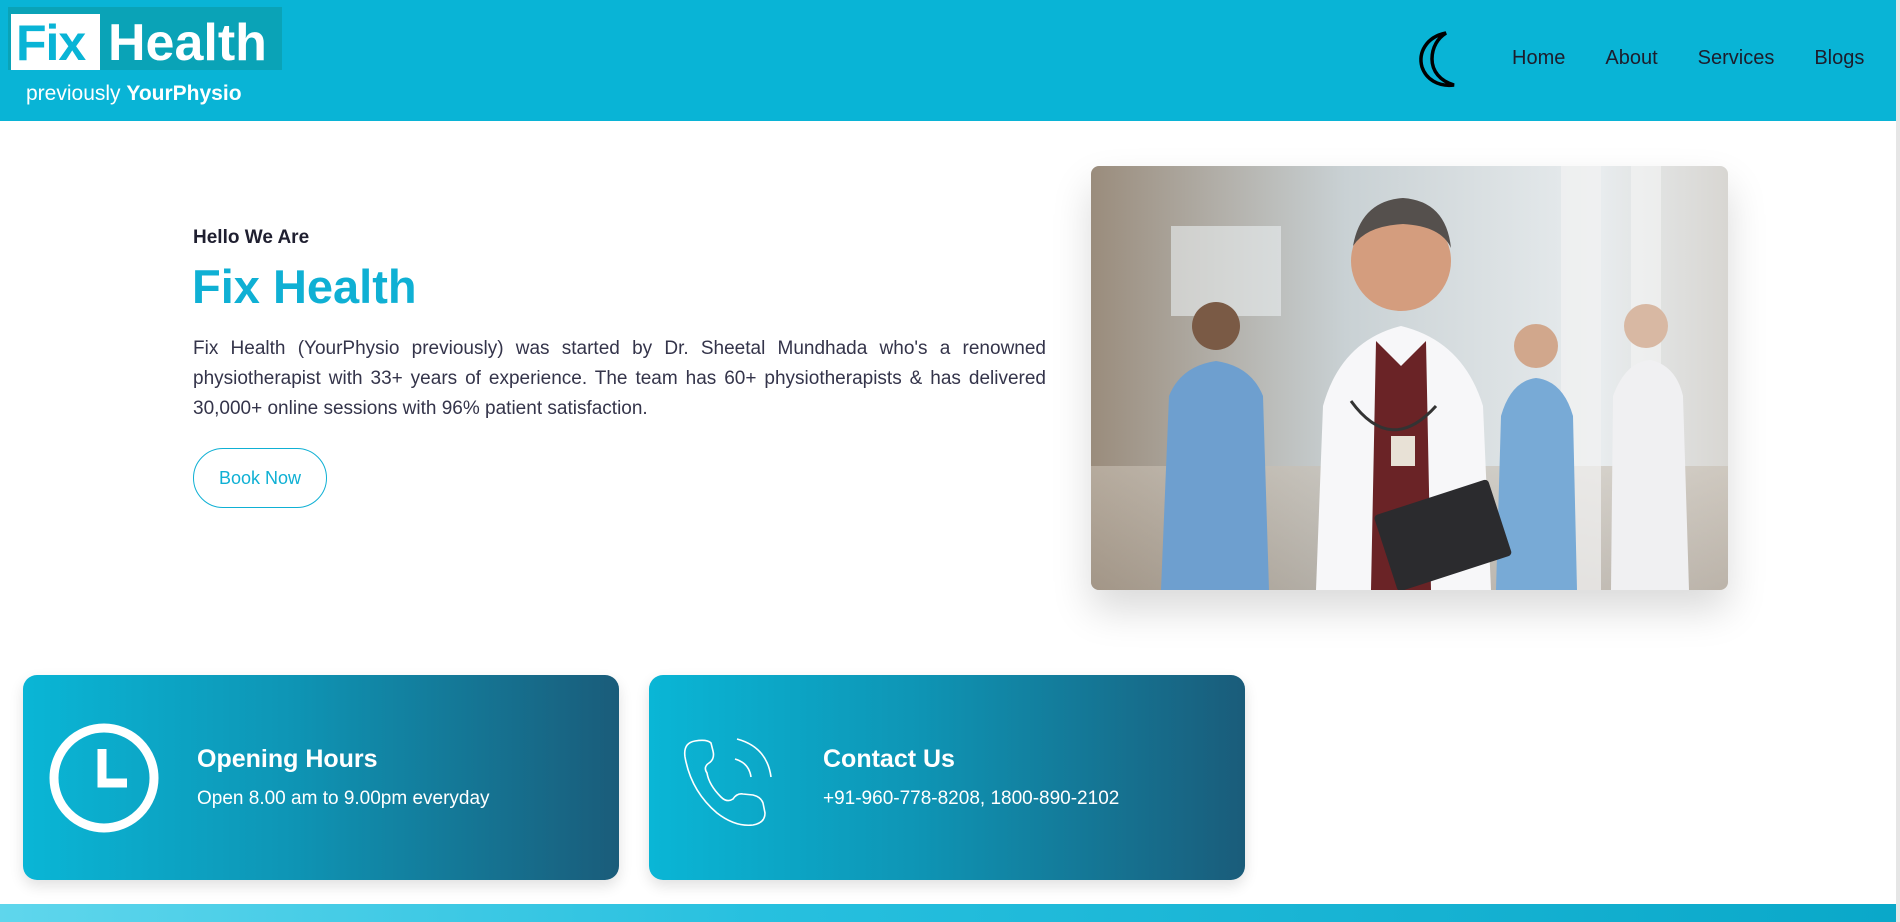 The height and width of the screenshot is (922, 1900). Describe the element at coordinates (304, 286) in the screenshot. I see `hero-title: Fix Health` at that location.